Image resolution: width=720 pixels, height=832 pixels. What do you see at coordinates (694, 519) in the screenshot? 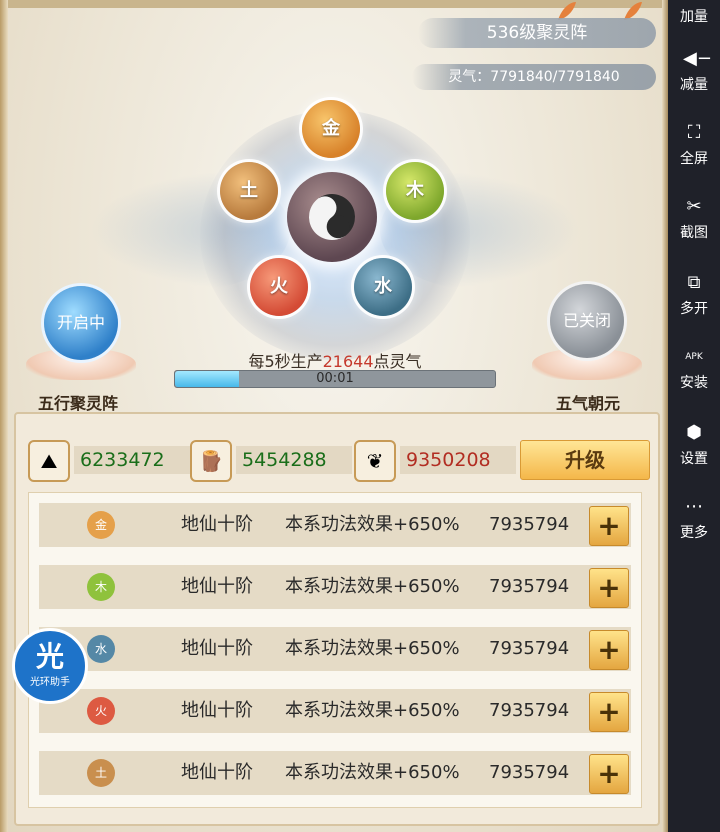
I see `sidebar-item-more: ⋯ 更多` at bounding box center [694, 519].